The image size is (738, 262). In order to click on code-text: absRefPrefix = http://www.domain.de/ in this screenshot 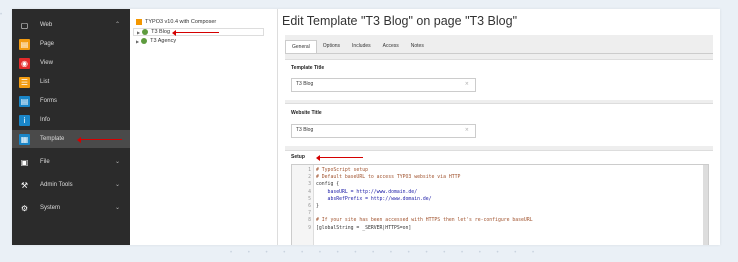, I will do `click(374, 199)`.